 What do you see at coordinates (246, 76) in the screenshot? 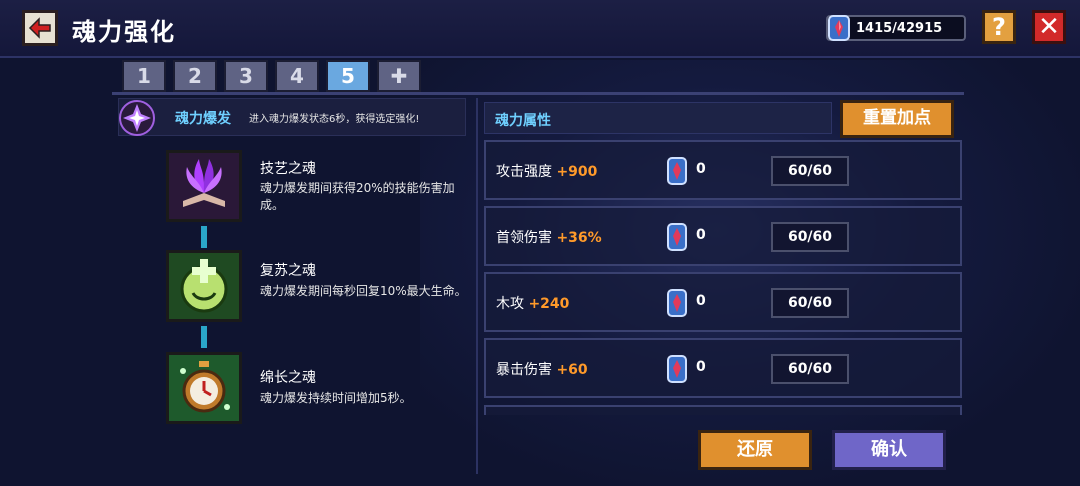
I see `tab-3: 3` at bounding box center [246, 76].